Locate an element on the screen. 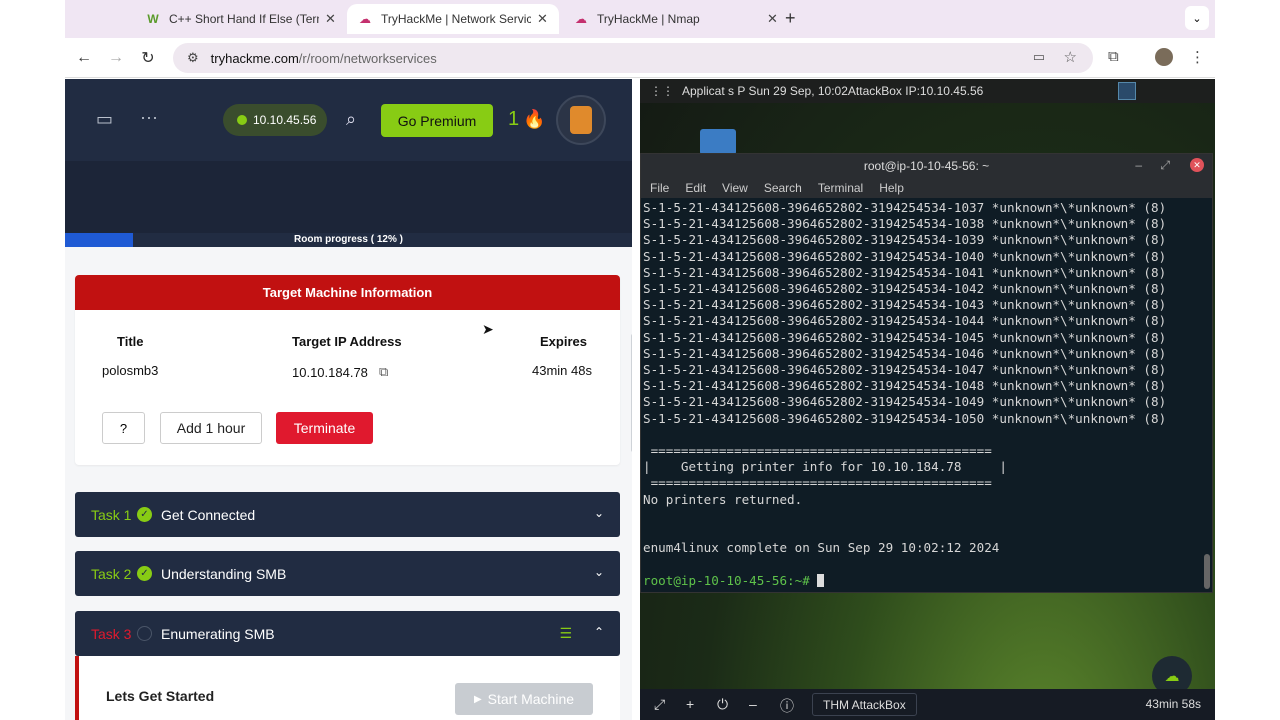 The width and height of the screenshot is (1280, 720). scrollbar is located at coordinates (631, 393).